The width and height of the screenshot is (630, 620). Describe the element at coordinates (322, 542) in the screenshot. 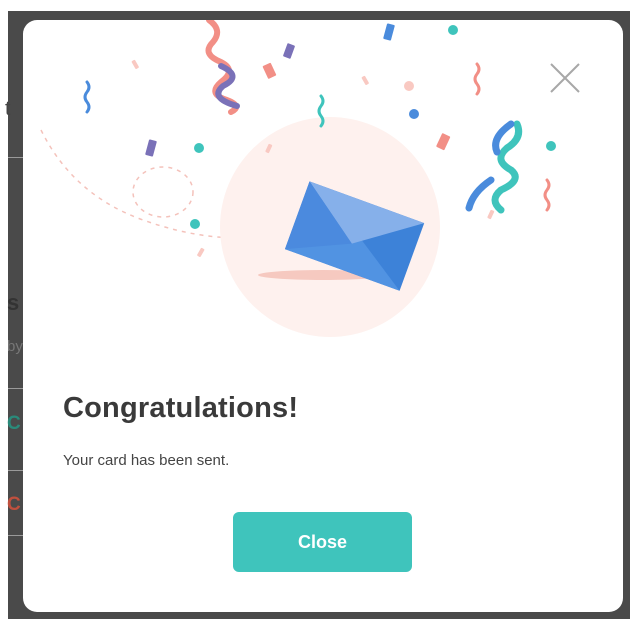

I see `close-button: Close` at that location.